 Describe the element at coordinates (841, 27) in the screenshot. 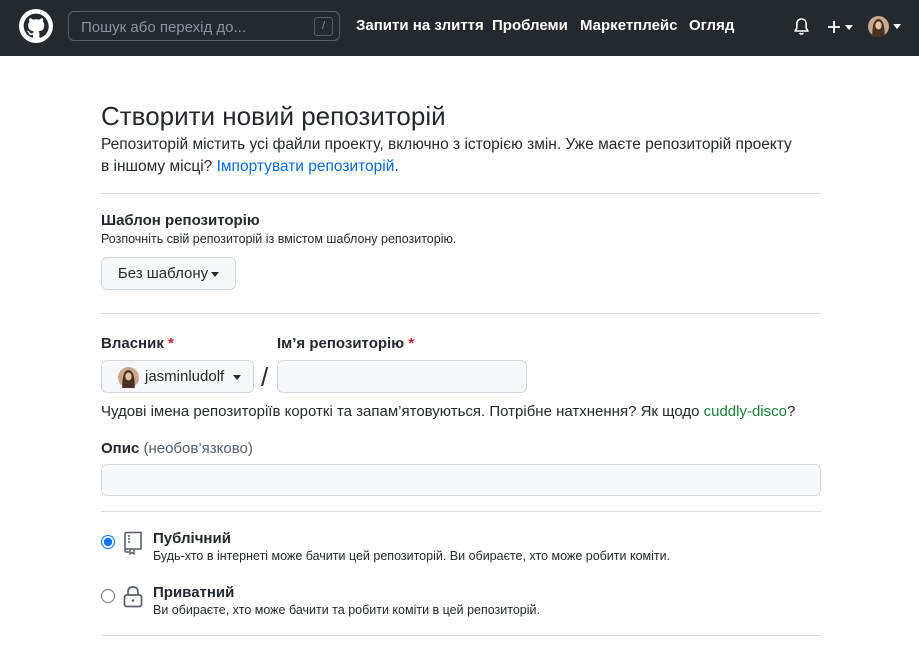

I see `create-new-menu` at that location.